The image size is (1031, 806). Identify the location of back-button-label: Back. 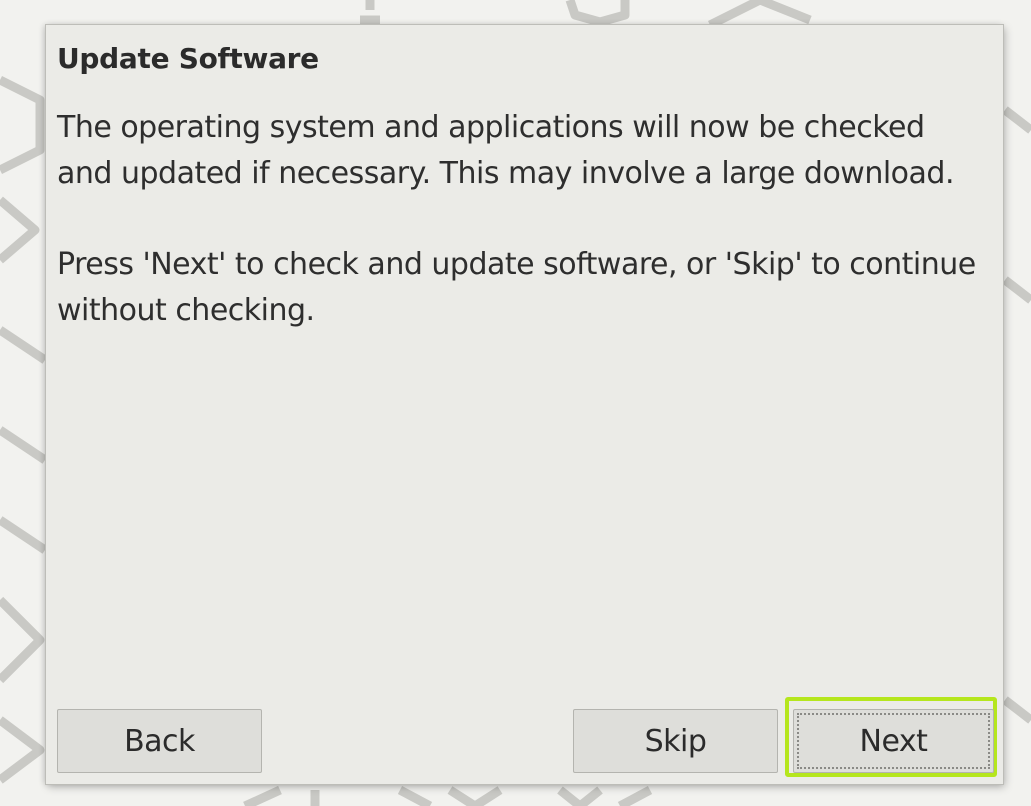
(159, 741).